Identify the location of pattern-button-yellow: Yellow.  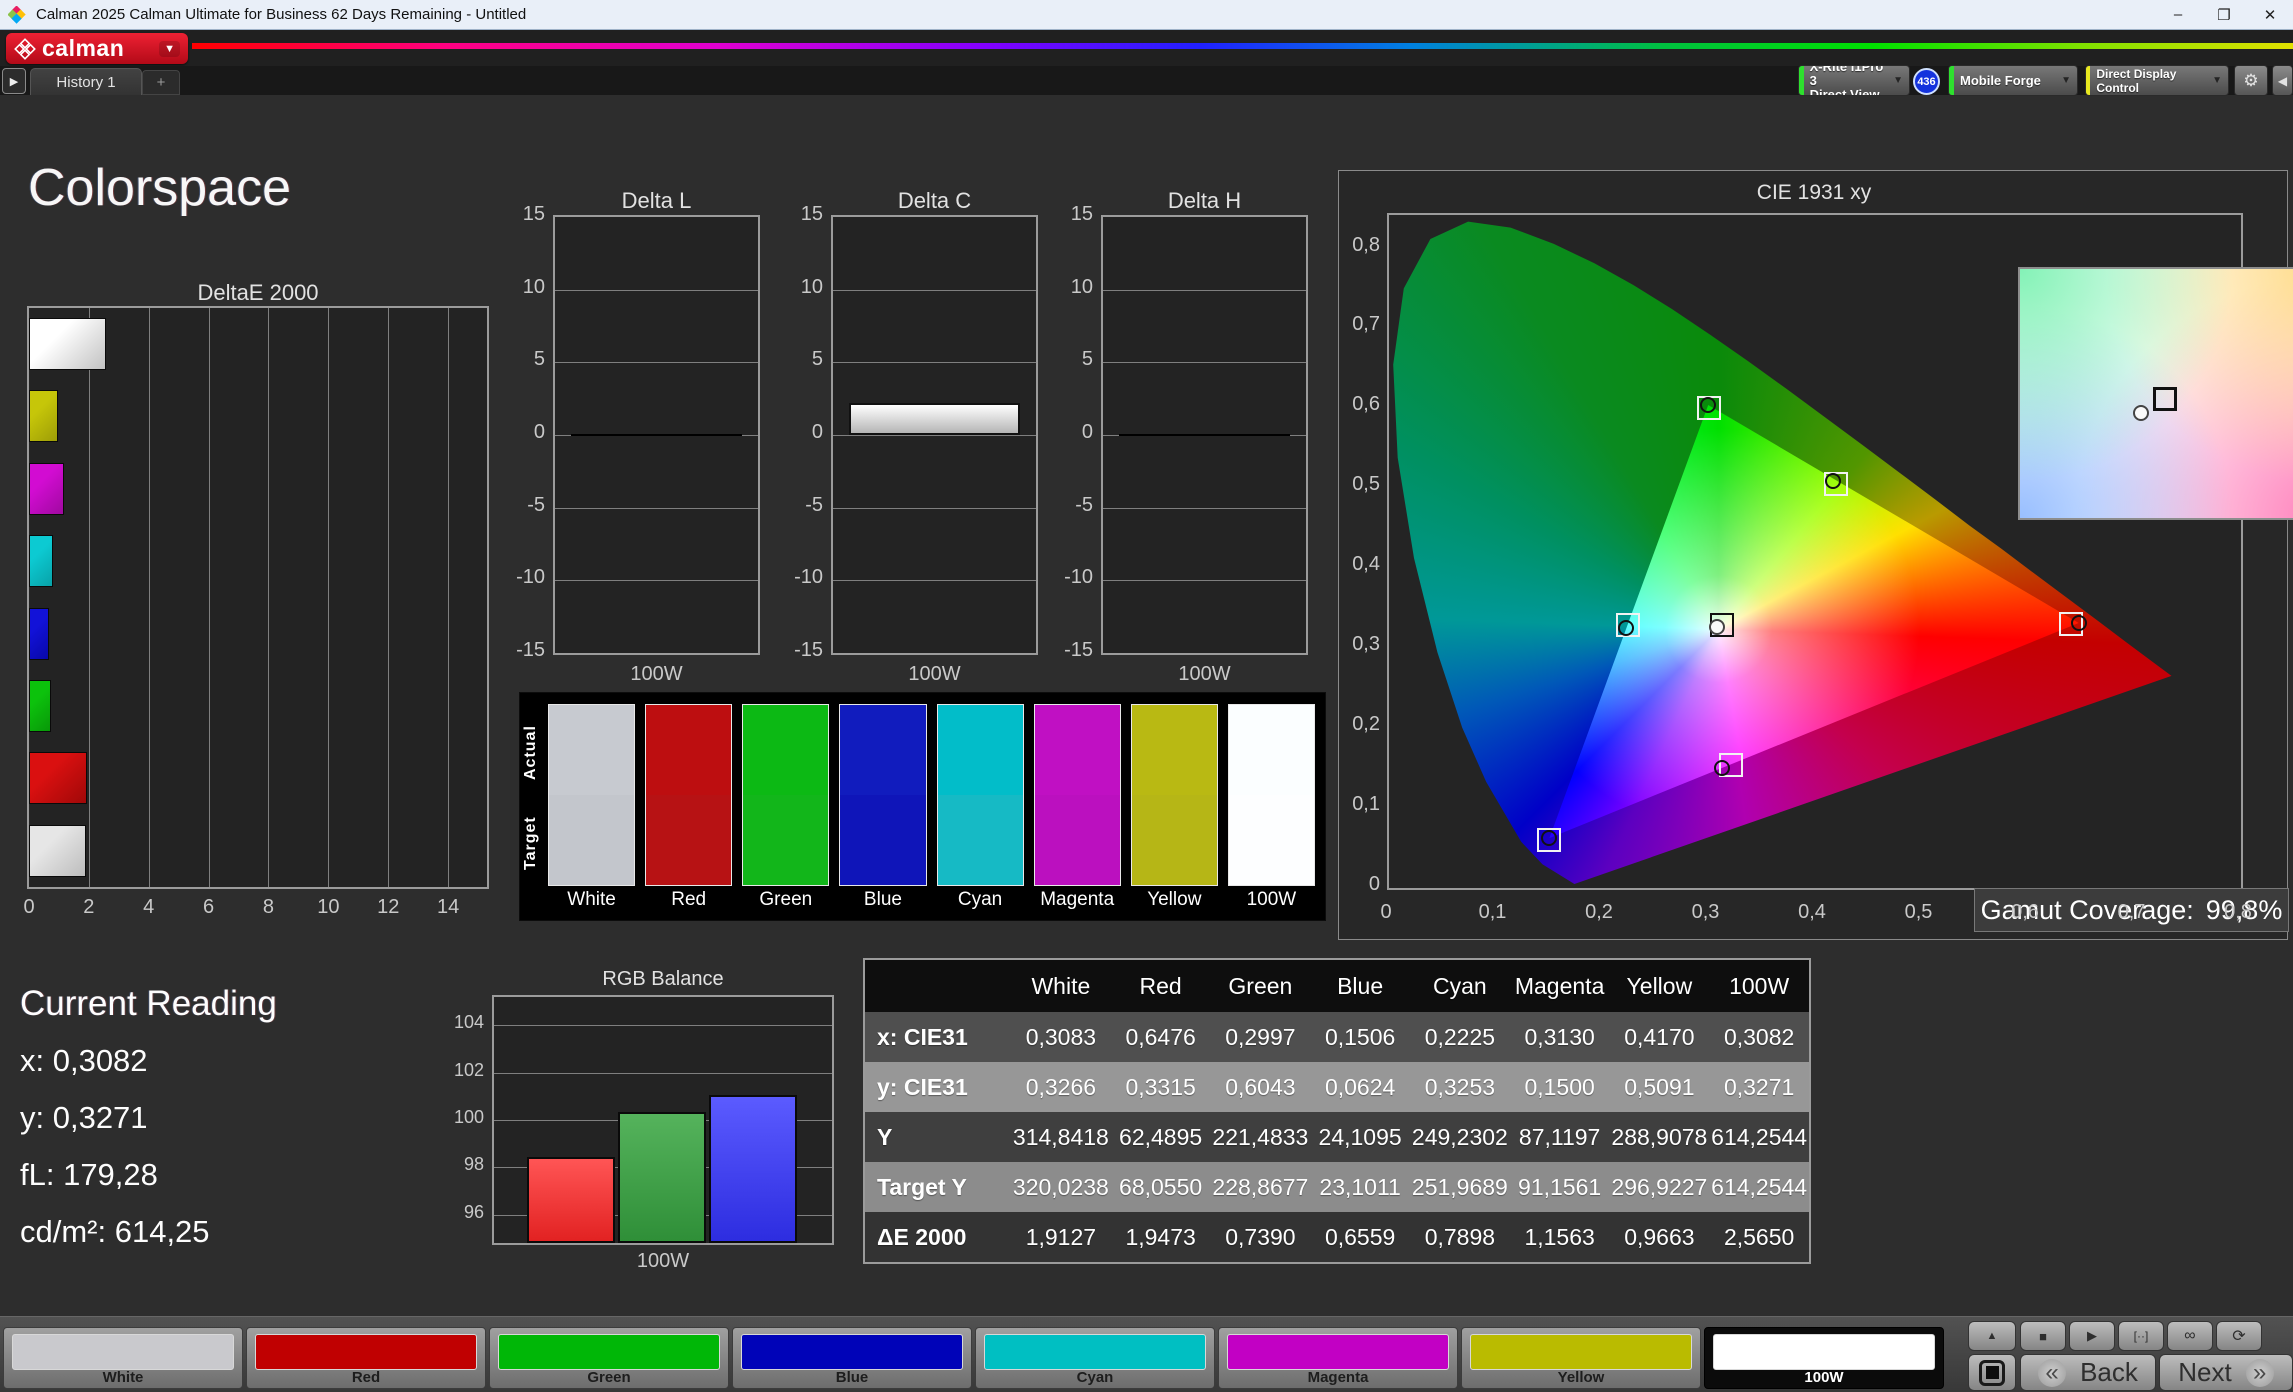
(1581, 1358).